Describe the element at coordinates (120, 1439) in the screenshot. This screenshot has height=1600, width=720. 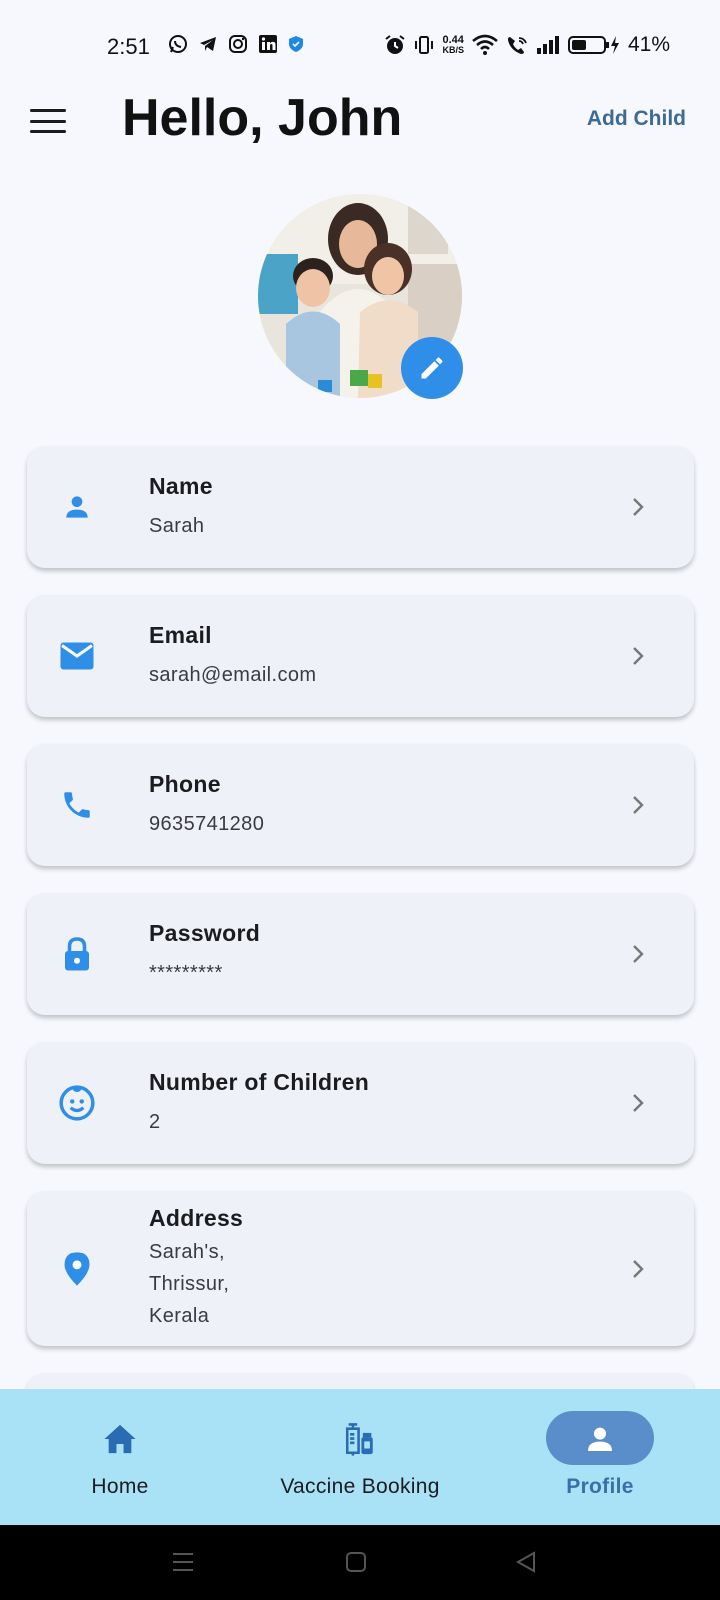
I see `home-icon` at that location.